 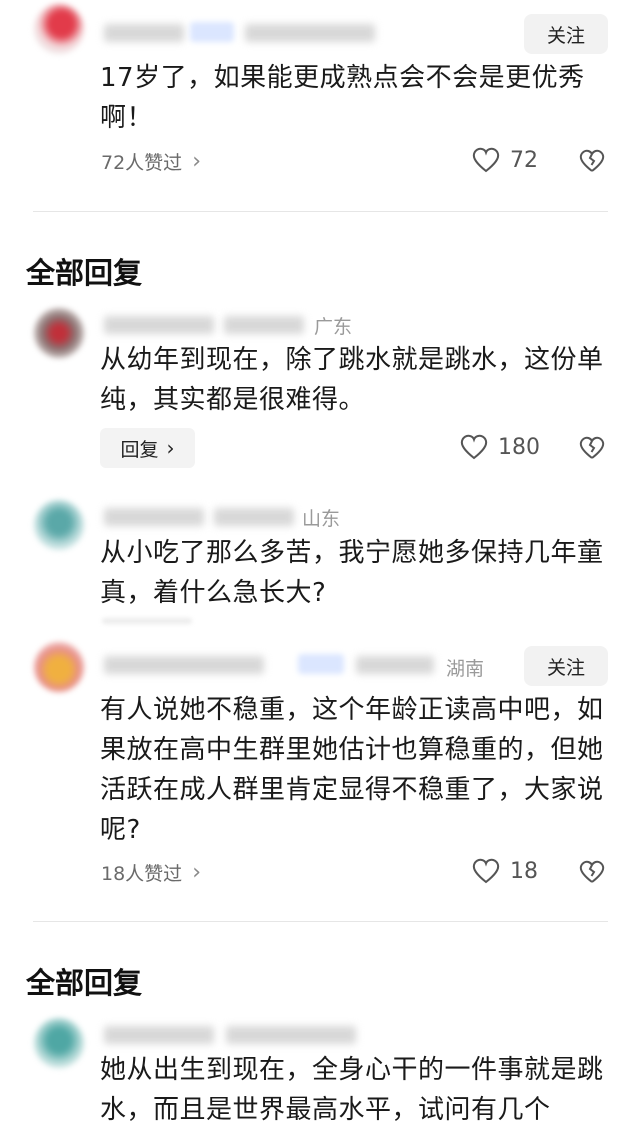 I want to click on comment-text: 17岁了，如果能更成熟点会不会是更优秀啊！, so click(x=342, y=98).